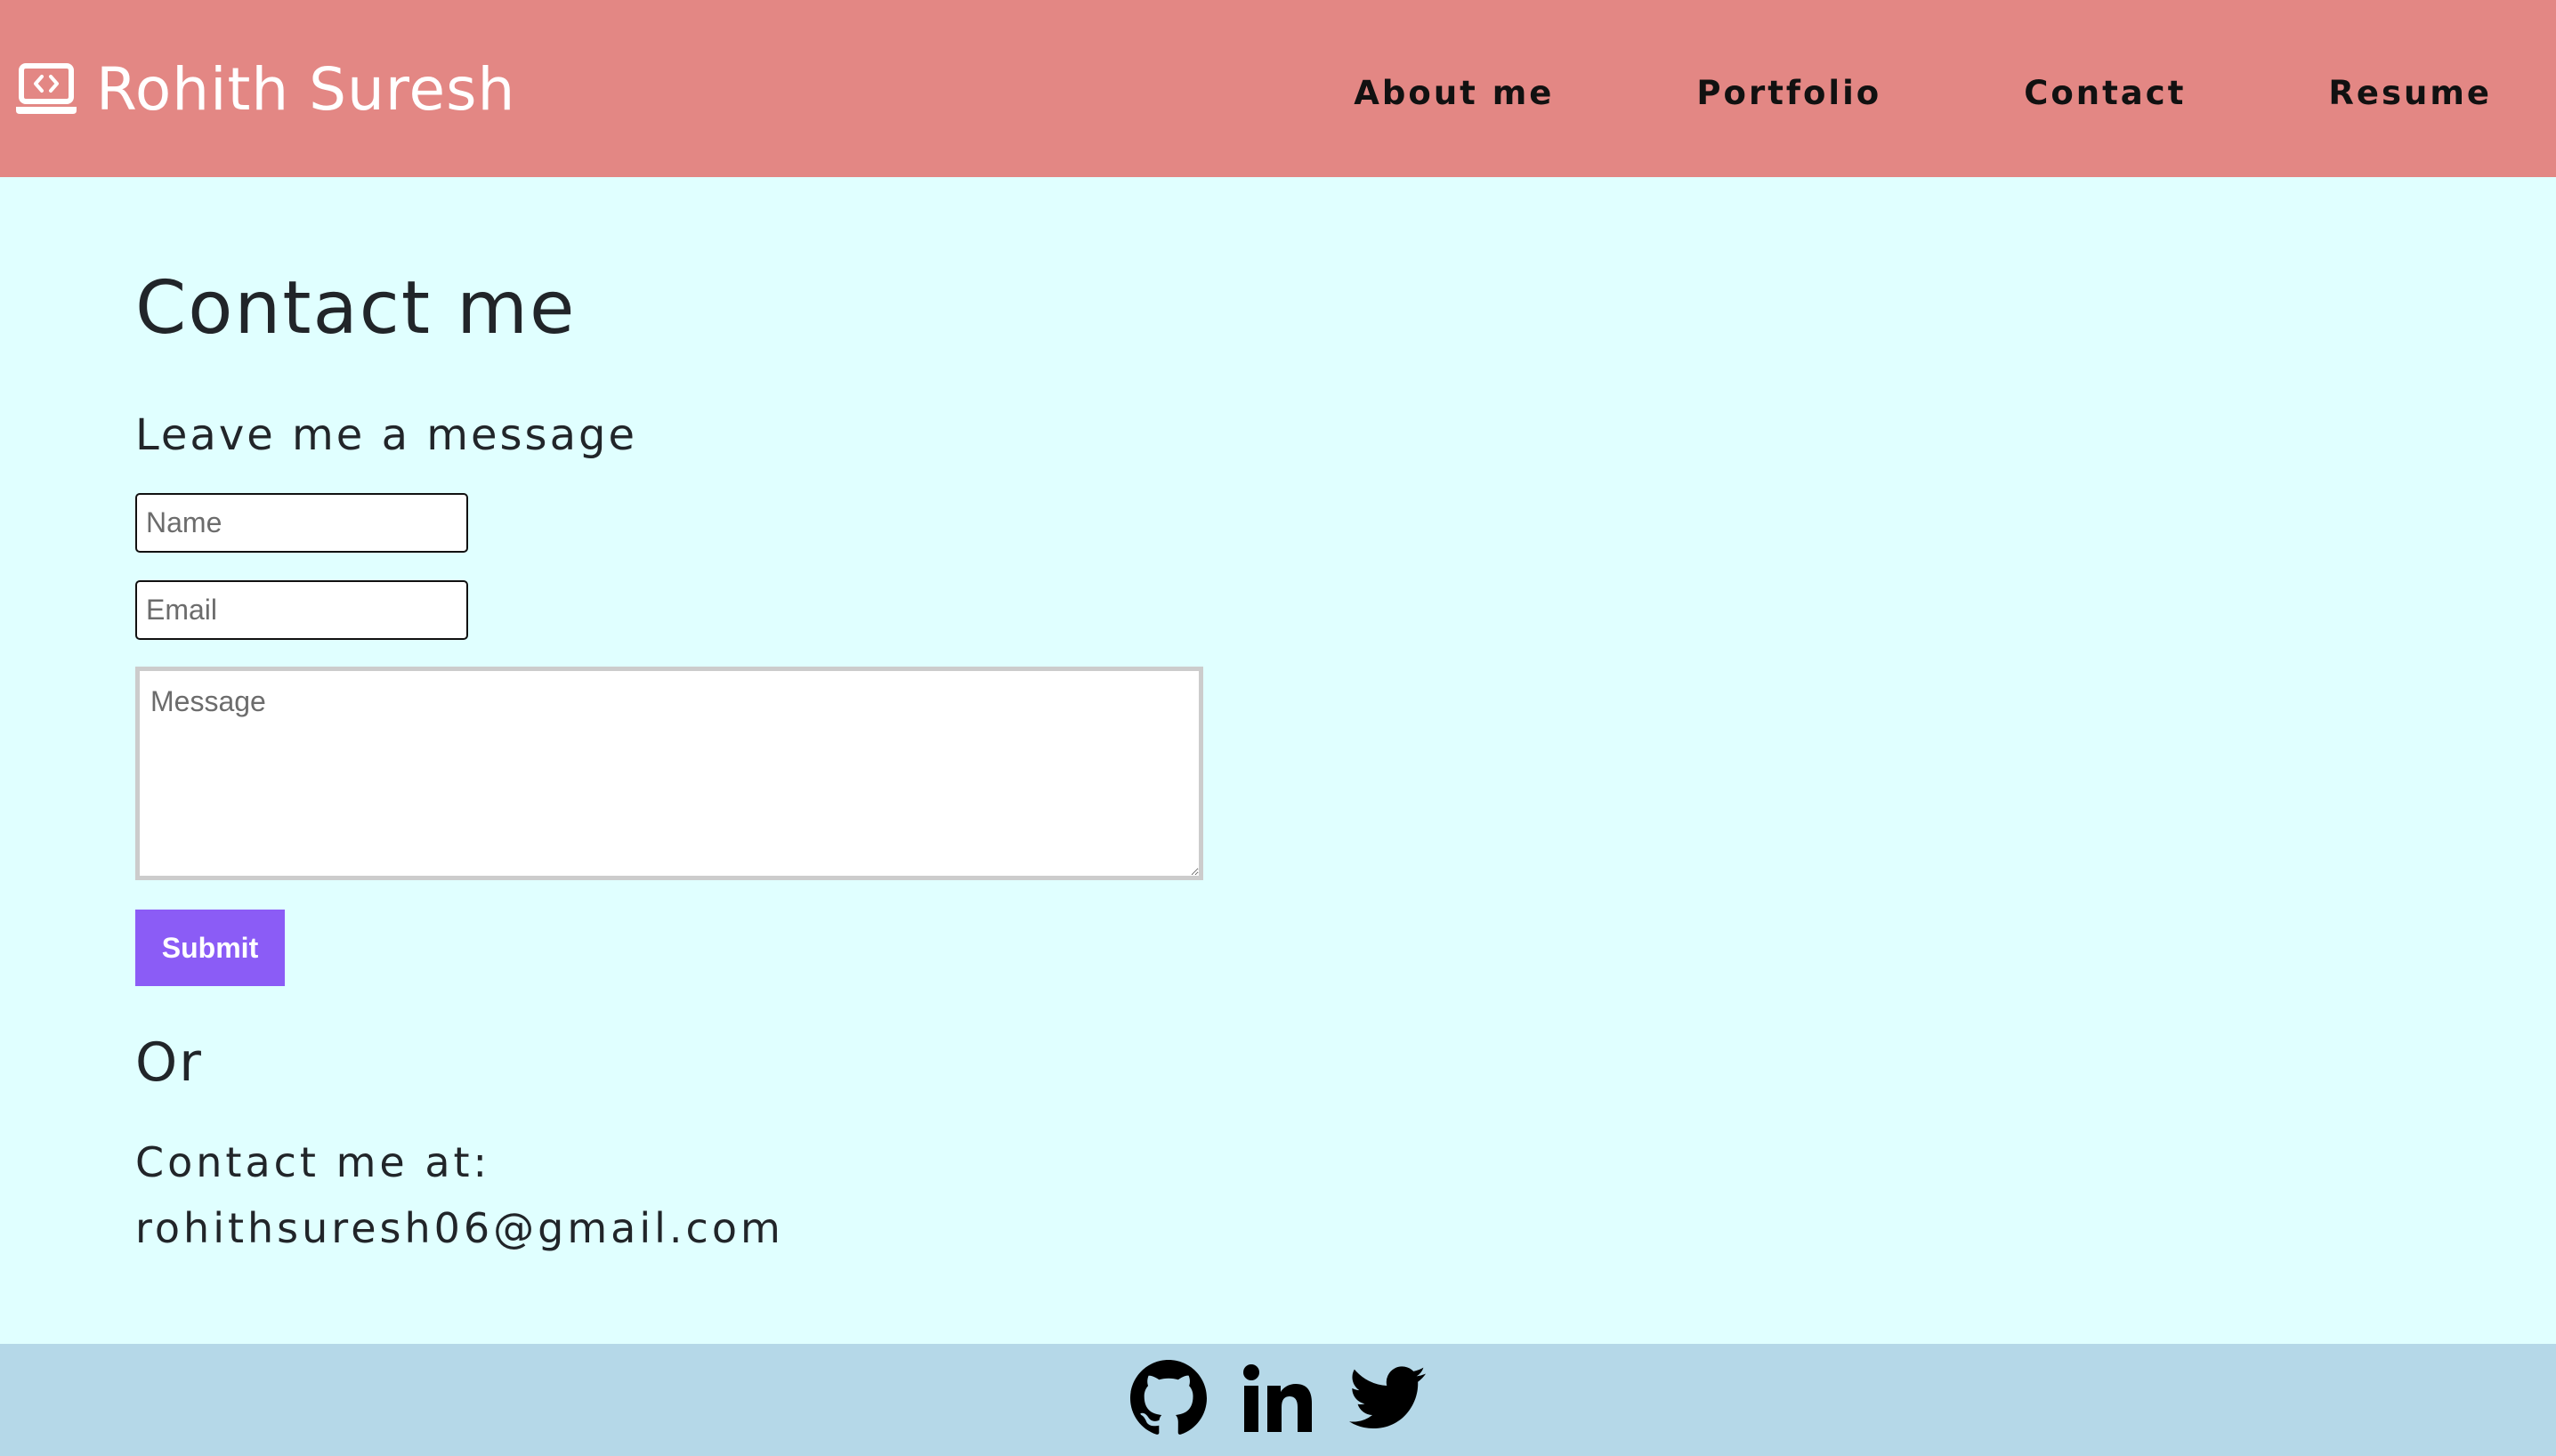 This screenshot has width=2556, height=1456. Describe the element at coordinates (306, 89) in the screenshot. I see `brand-name: Rohith Suresh` at that location.